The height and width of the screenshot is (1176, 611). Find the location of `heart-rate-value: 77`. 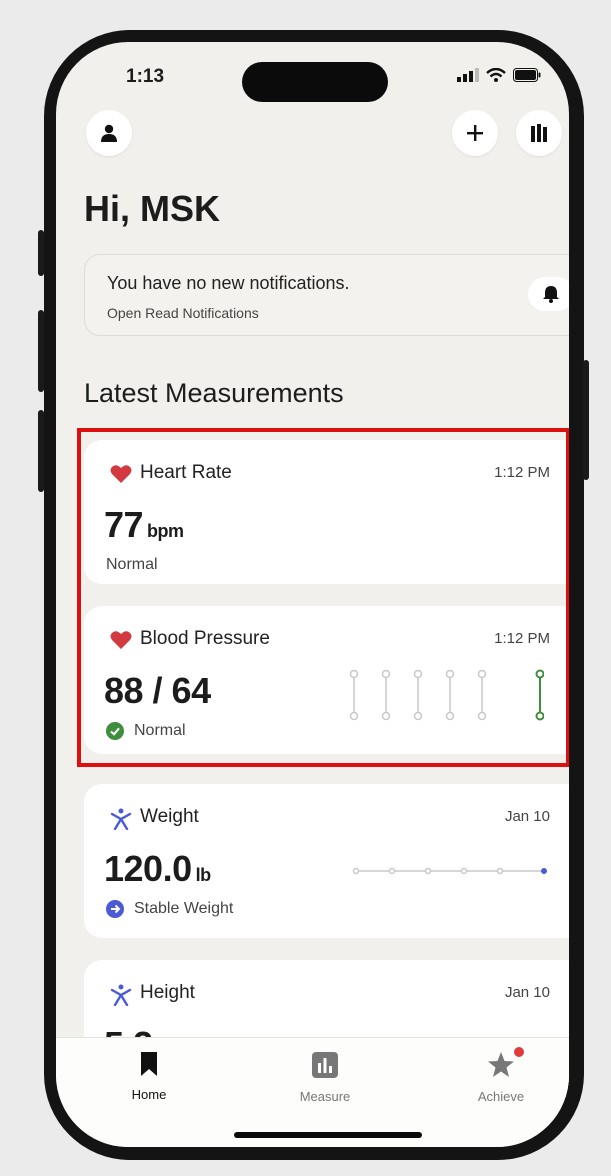

heart-rate-value: 77 is located at coordinates (124, 524).